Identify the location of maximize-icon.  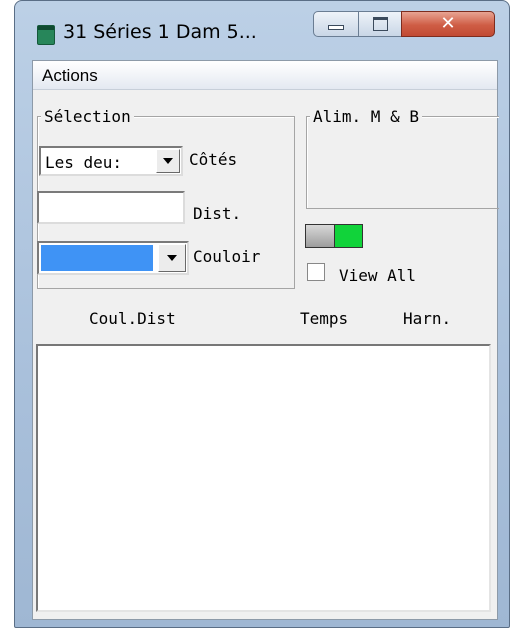
(380, 24).